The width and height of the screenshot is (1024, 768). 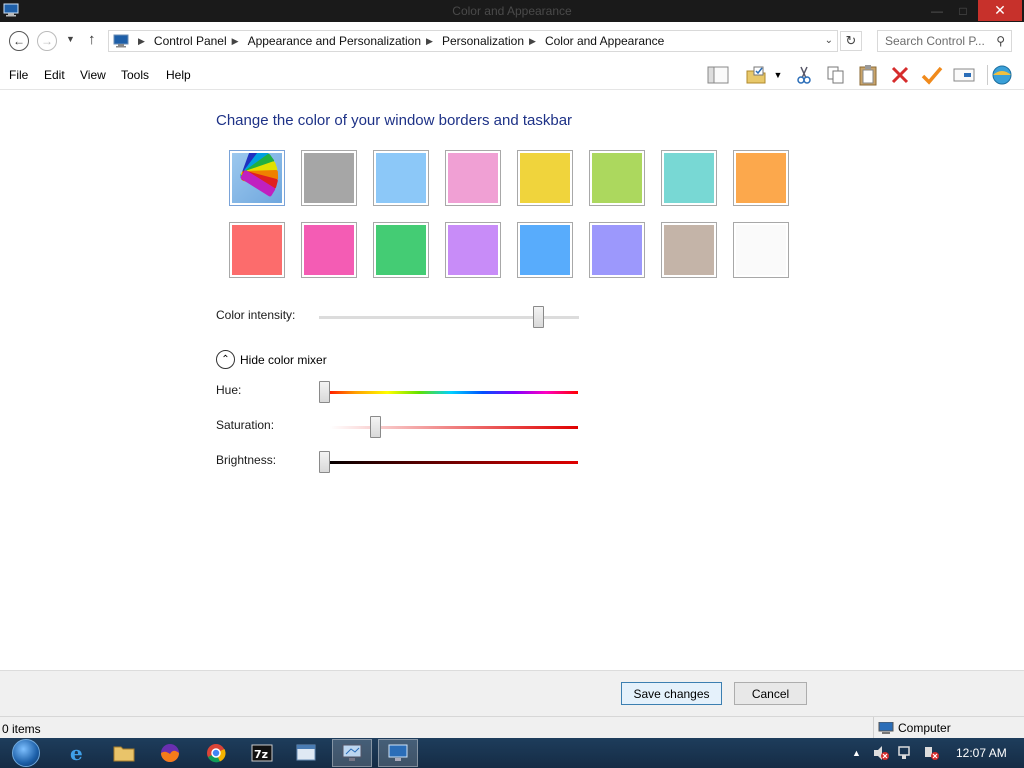 I want to click on layout-icon, so click(x=718, y=75).